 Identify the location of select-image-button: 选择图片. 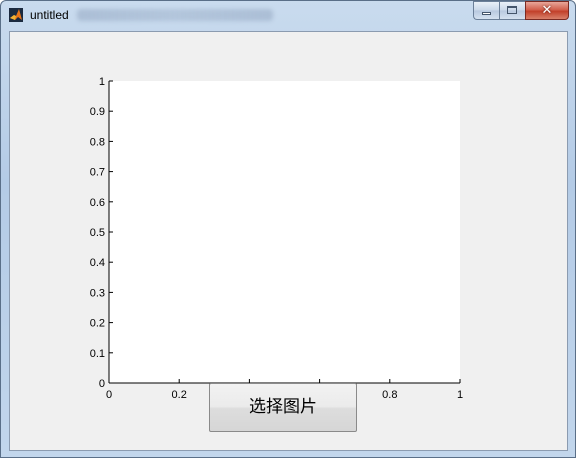
(283, 407).